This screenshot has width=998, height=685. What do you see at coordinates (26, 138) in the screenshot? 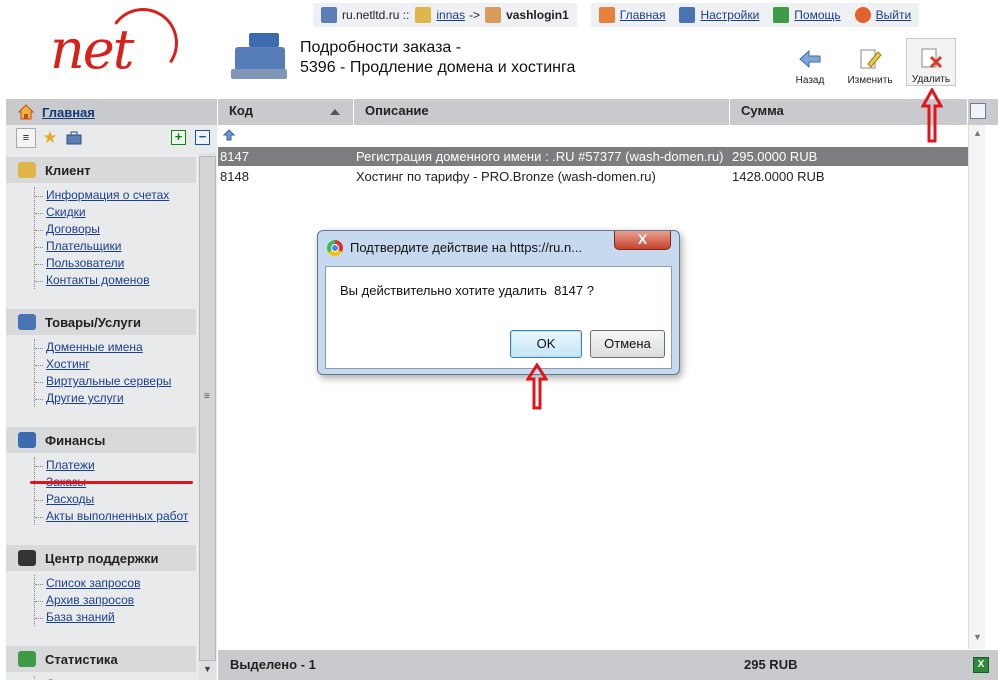
I see `tree-view-icon: ≡` at bounding box center [26, 138].